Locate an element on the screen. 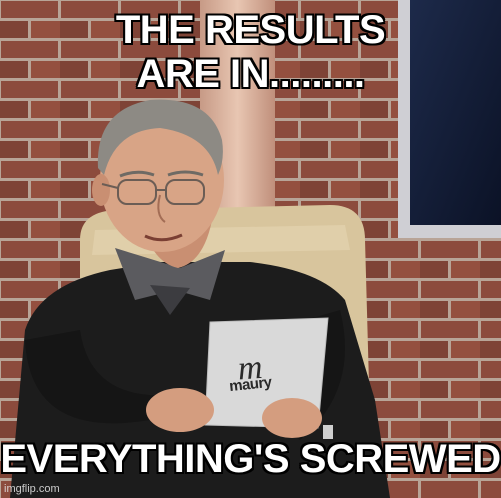 Image resolution: width=501 pixels, height=498 pixels. imgflip-watermark: imgflip.com is located at coordinates (32, 489).